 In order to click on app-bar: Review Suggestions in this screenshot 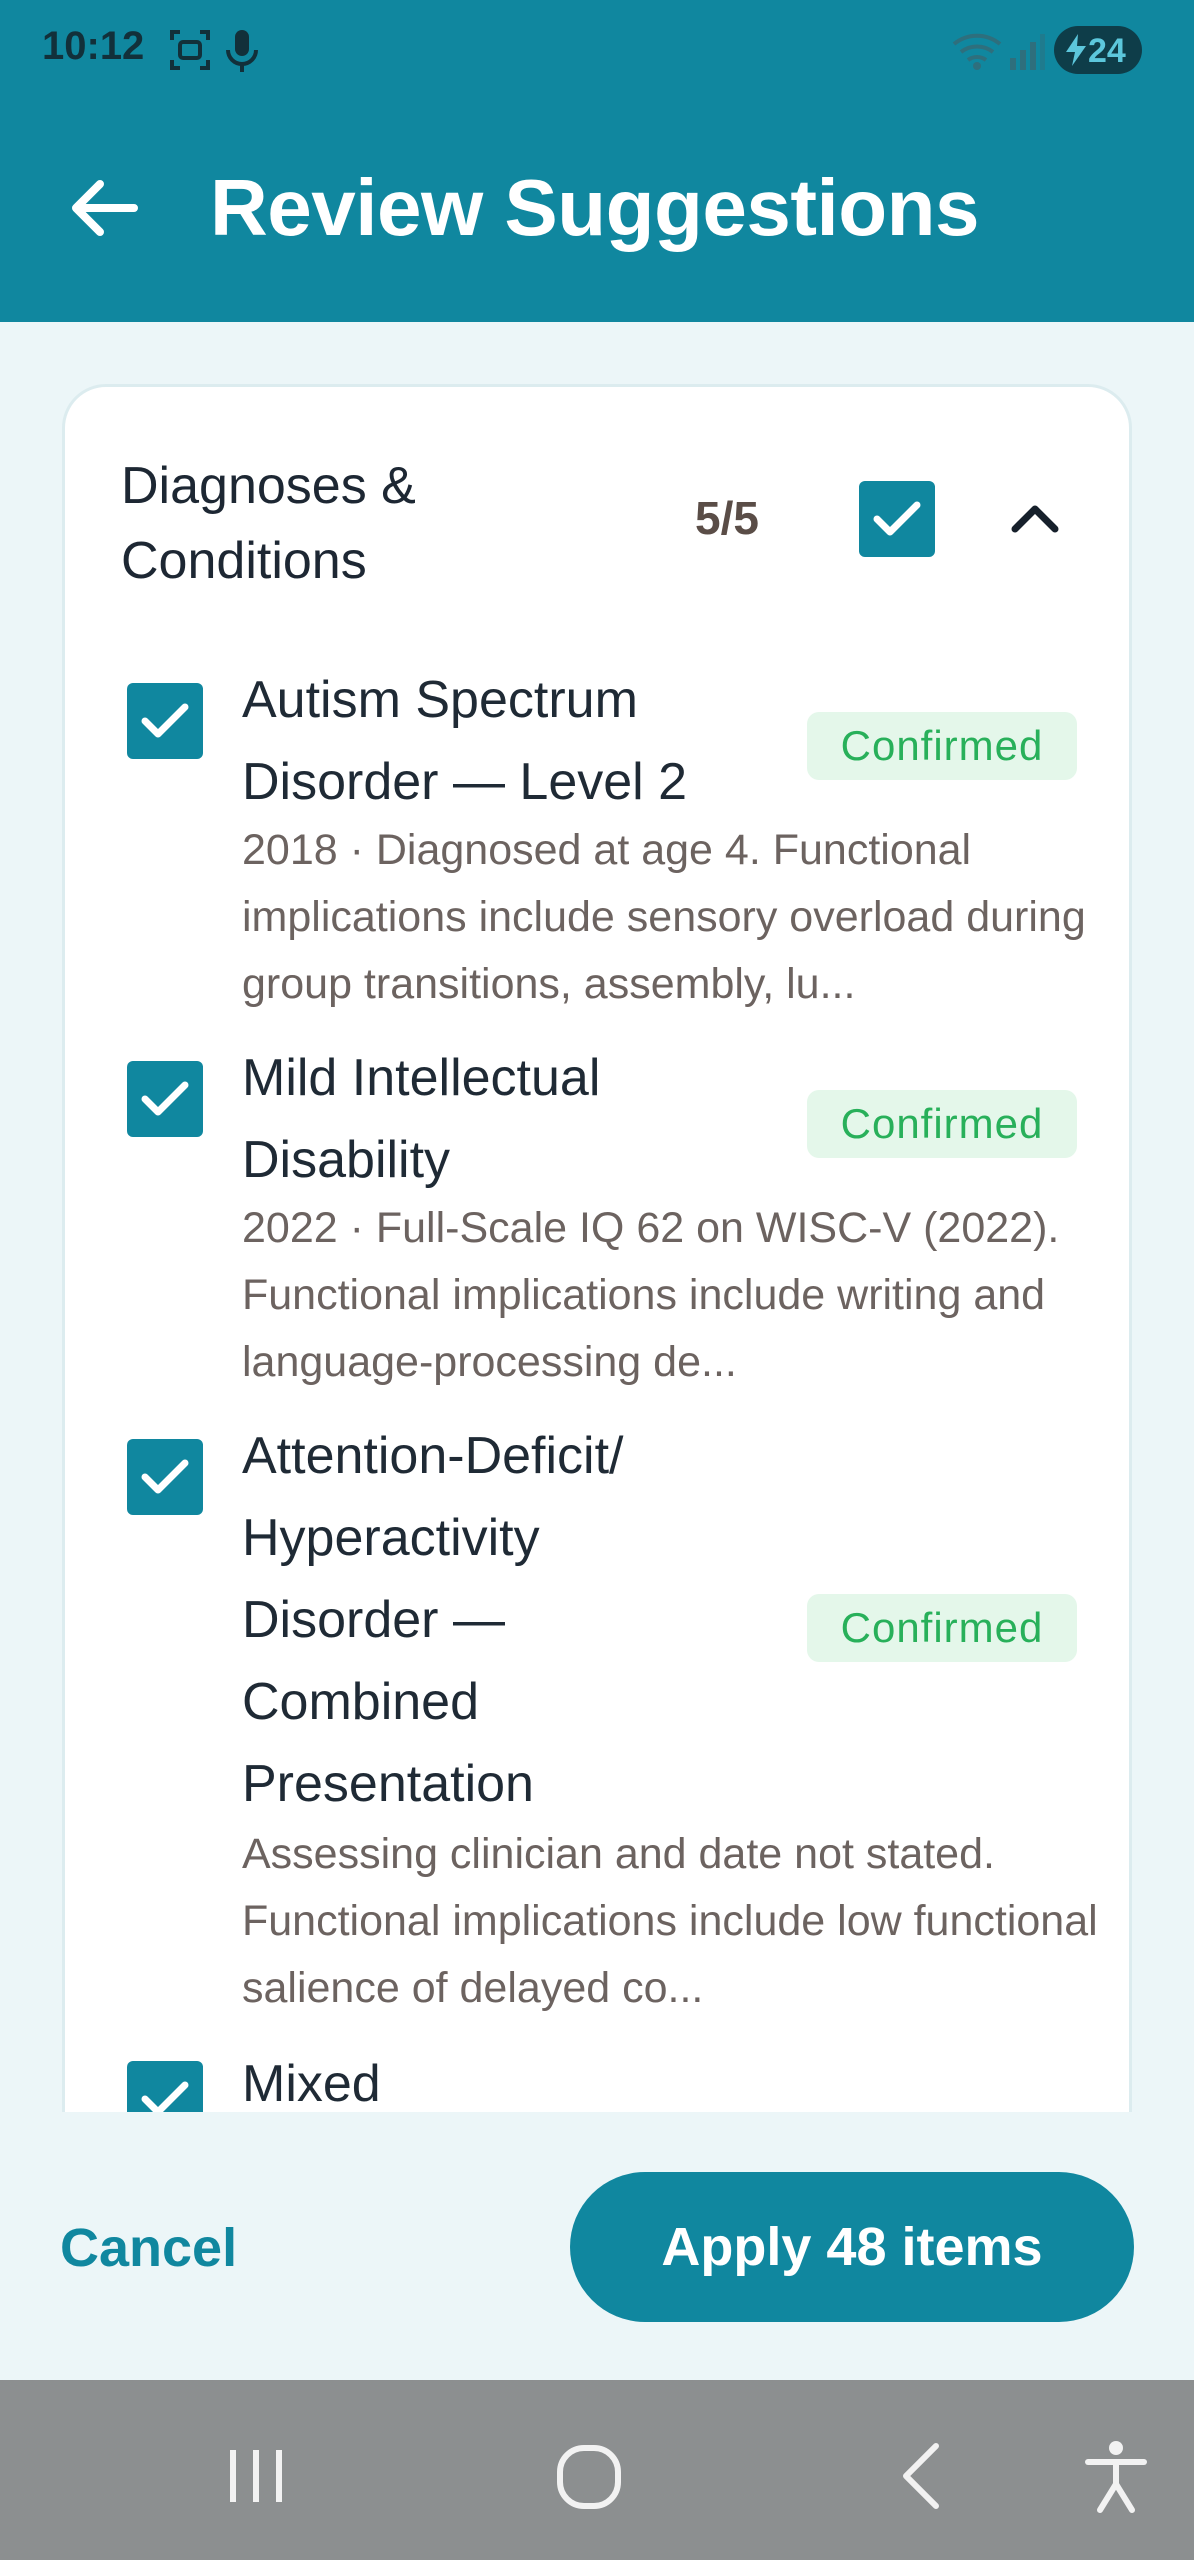, I will do `click(597, 213)`.